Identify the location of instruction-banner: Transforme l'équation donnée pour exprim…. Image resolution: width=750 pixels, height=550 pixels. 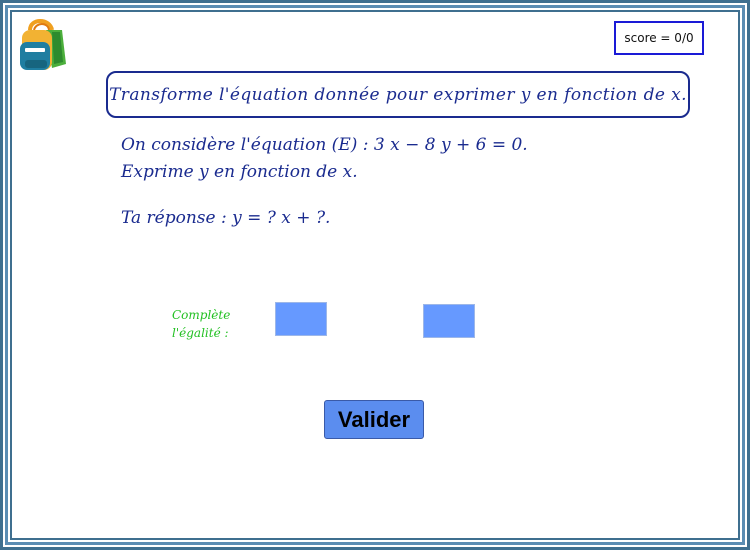
(398, 94).